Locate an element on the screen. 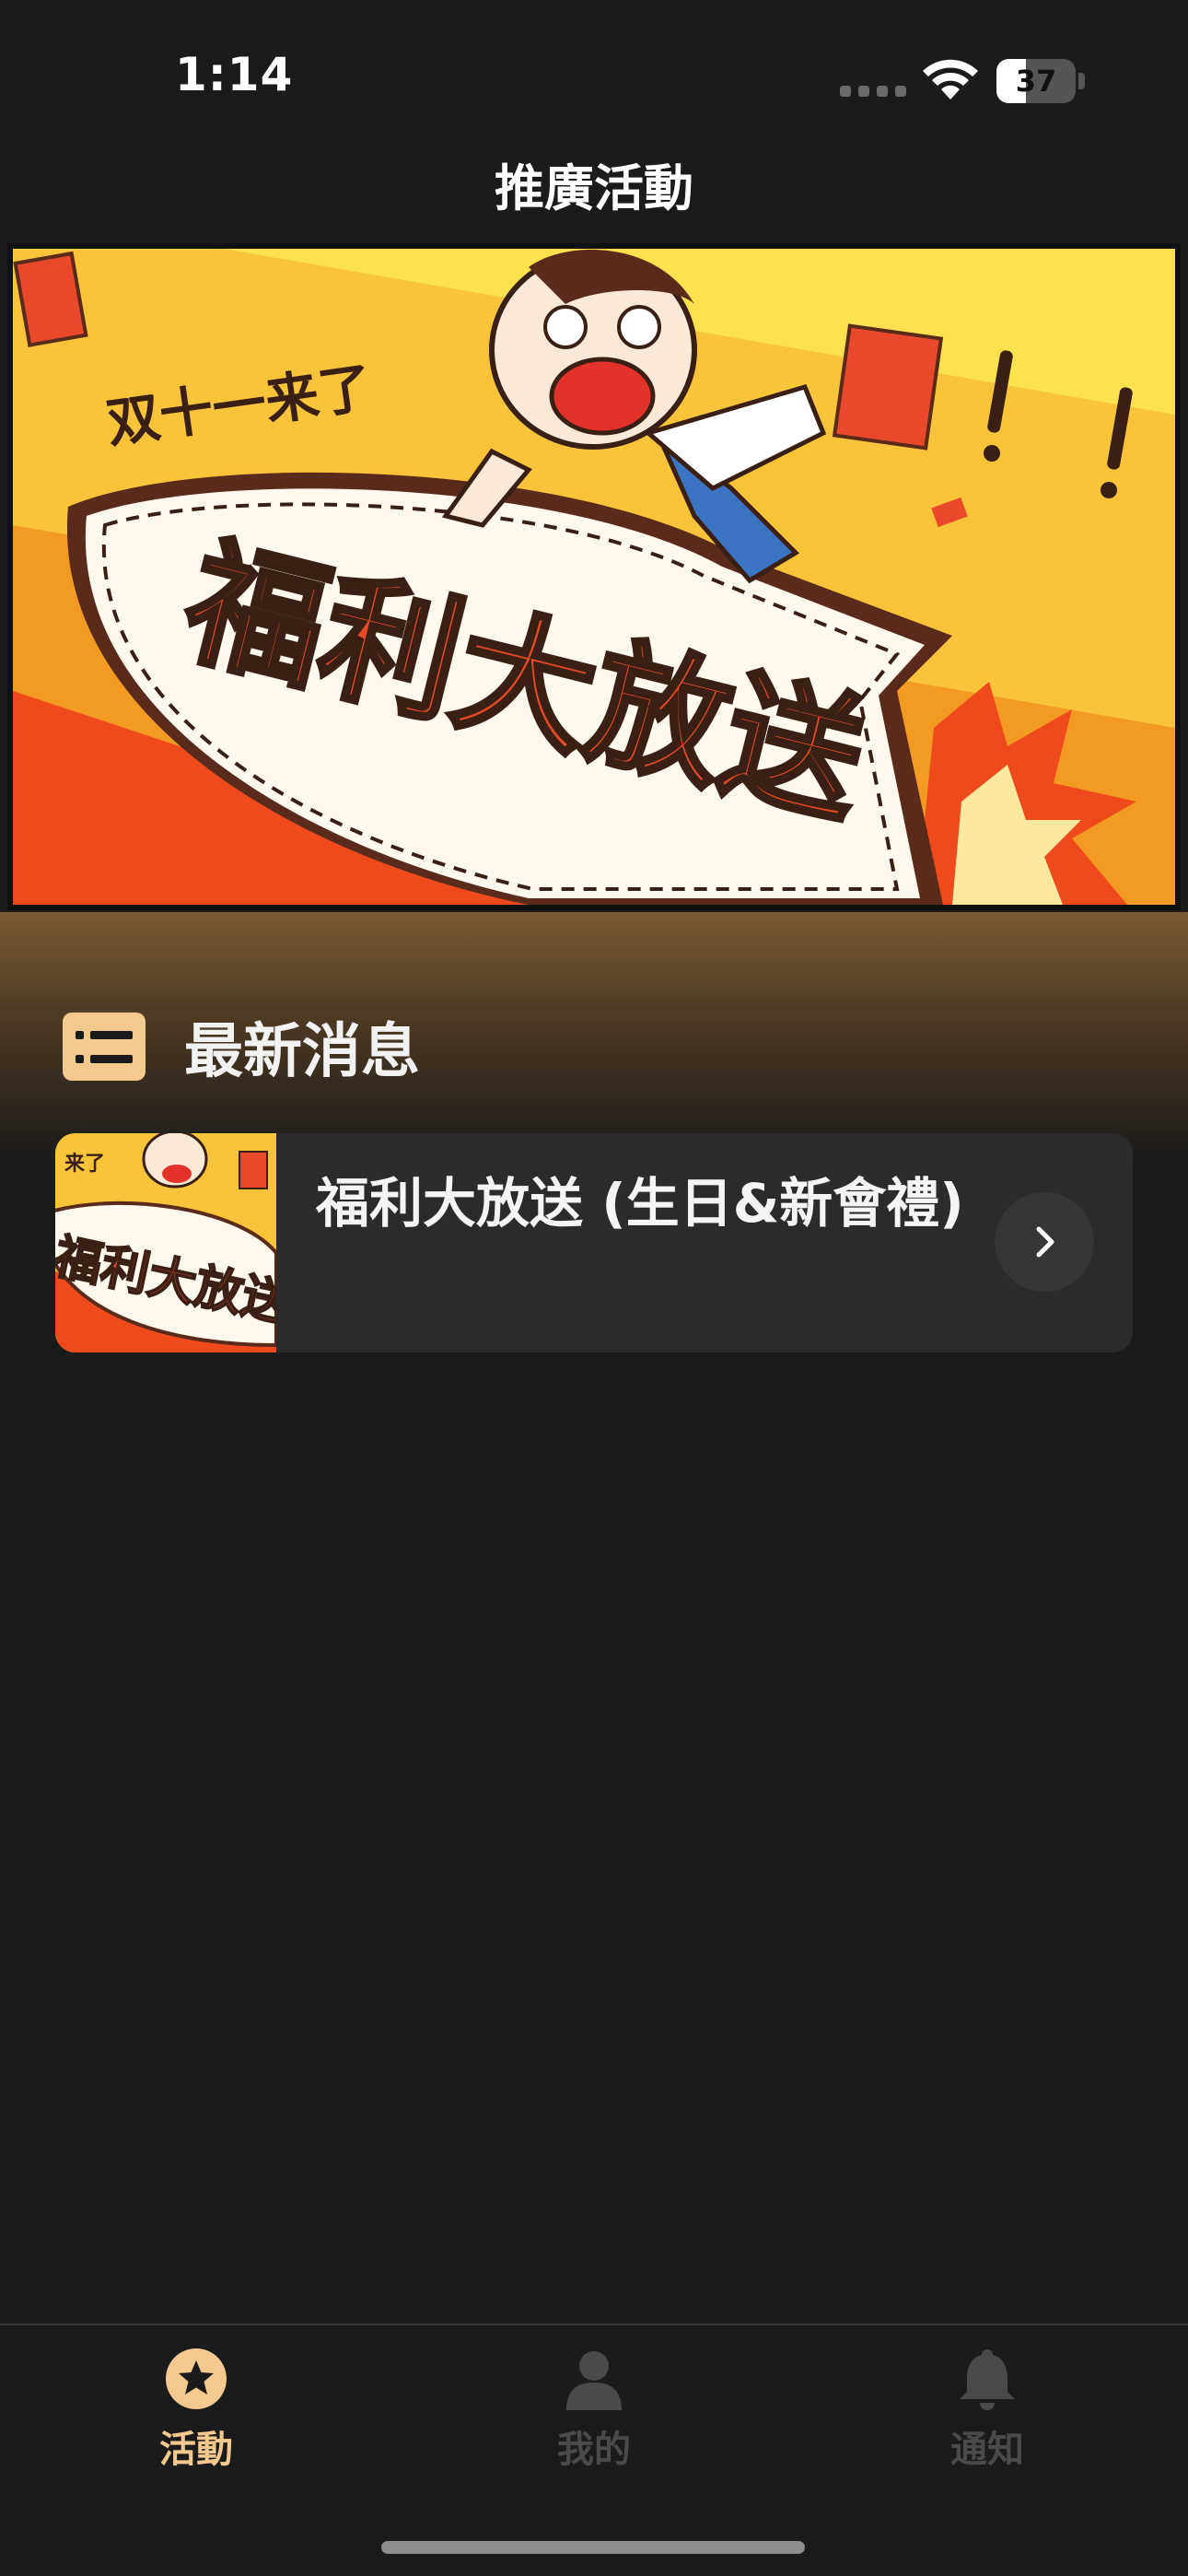 This screenshot has height=2576, width=1188. news-open-button is located at coordinates (1044, 1242).